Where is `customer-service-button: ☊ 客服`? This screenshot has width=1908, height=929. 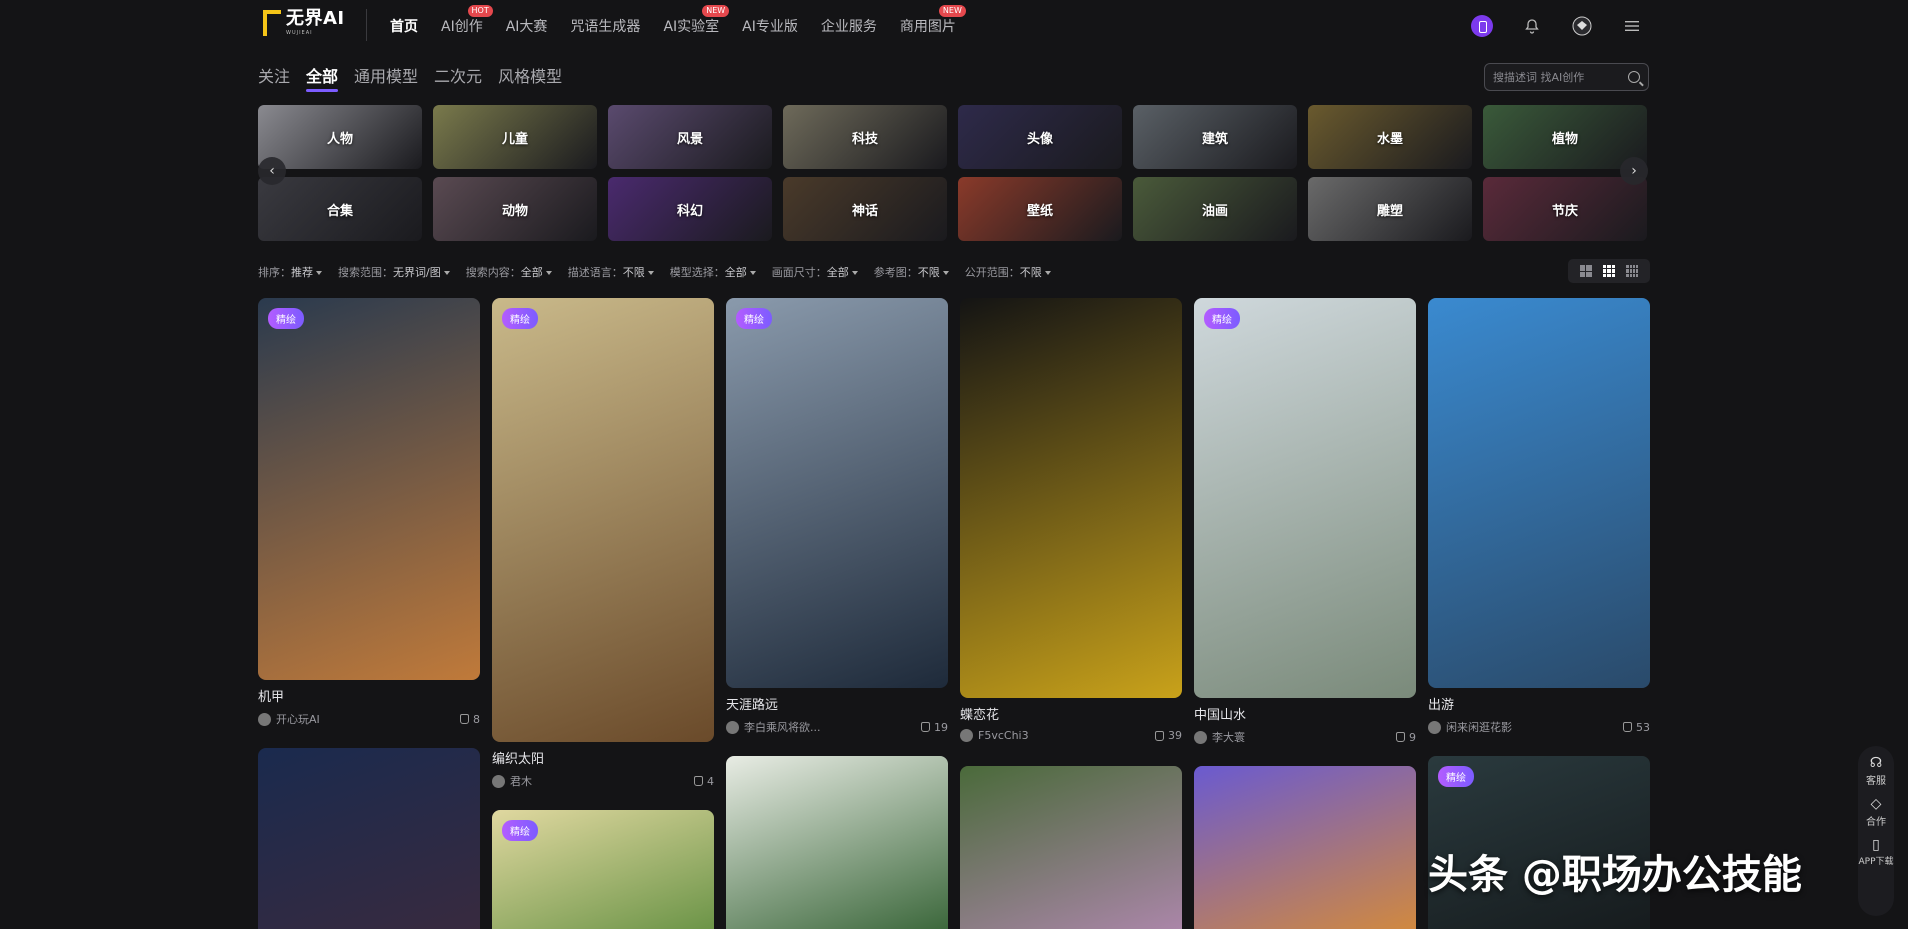 customer-service-button: ☊ 客服 is located at coordinates (1876, 771).